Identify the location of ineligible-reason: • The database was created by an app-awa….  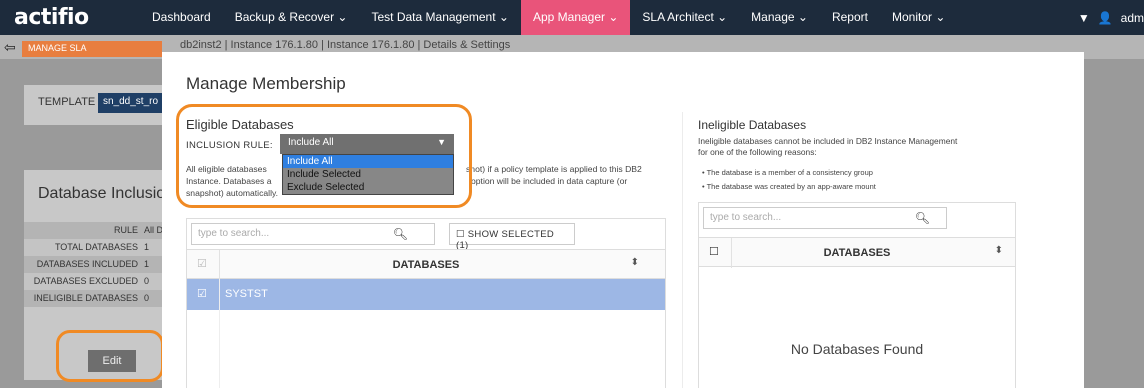
(789, 186).